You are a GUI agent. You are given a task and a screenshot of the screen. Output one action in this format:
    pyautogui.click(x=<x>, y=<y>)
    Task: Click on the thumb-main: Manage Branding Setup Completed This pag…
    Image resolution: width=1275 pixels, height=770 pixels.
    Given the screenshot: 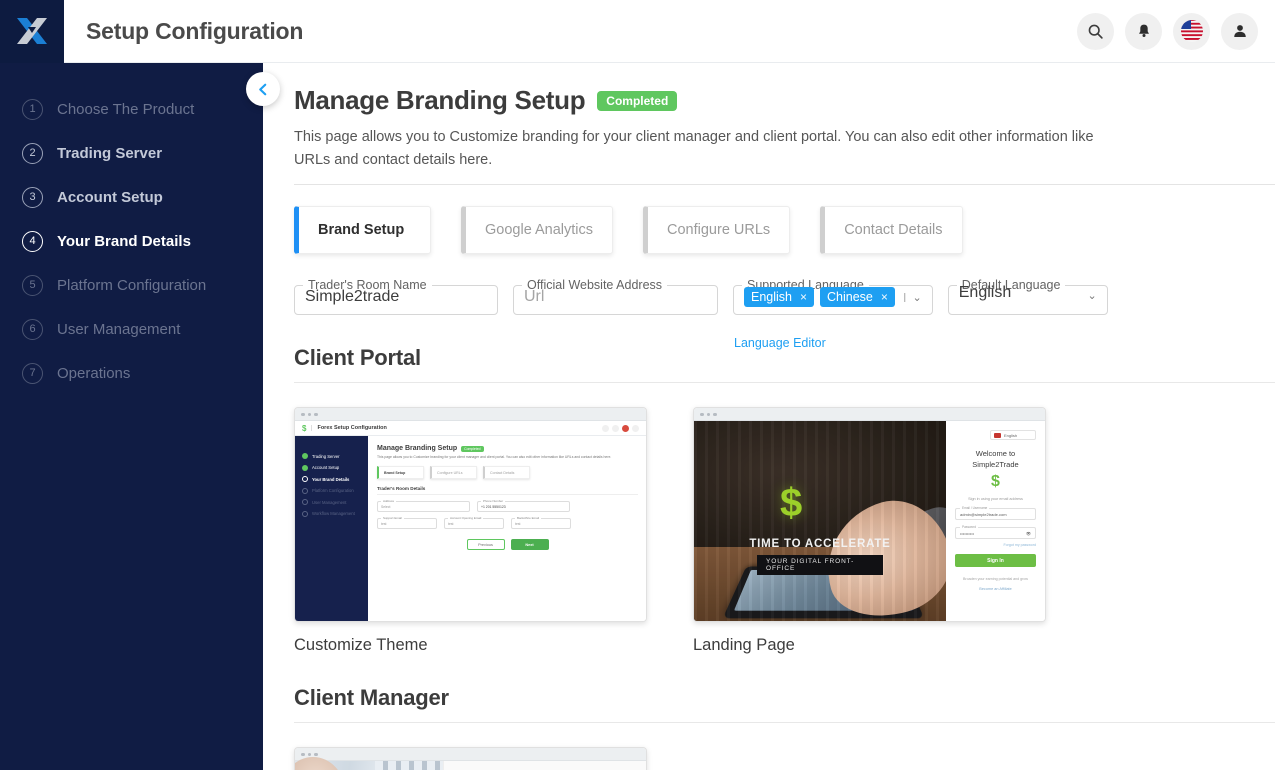 What is the action you would take?
    pyautogui.click(x=507, y=529)
    